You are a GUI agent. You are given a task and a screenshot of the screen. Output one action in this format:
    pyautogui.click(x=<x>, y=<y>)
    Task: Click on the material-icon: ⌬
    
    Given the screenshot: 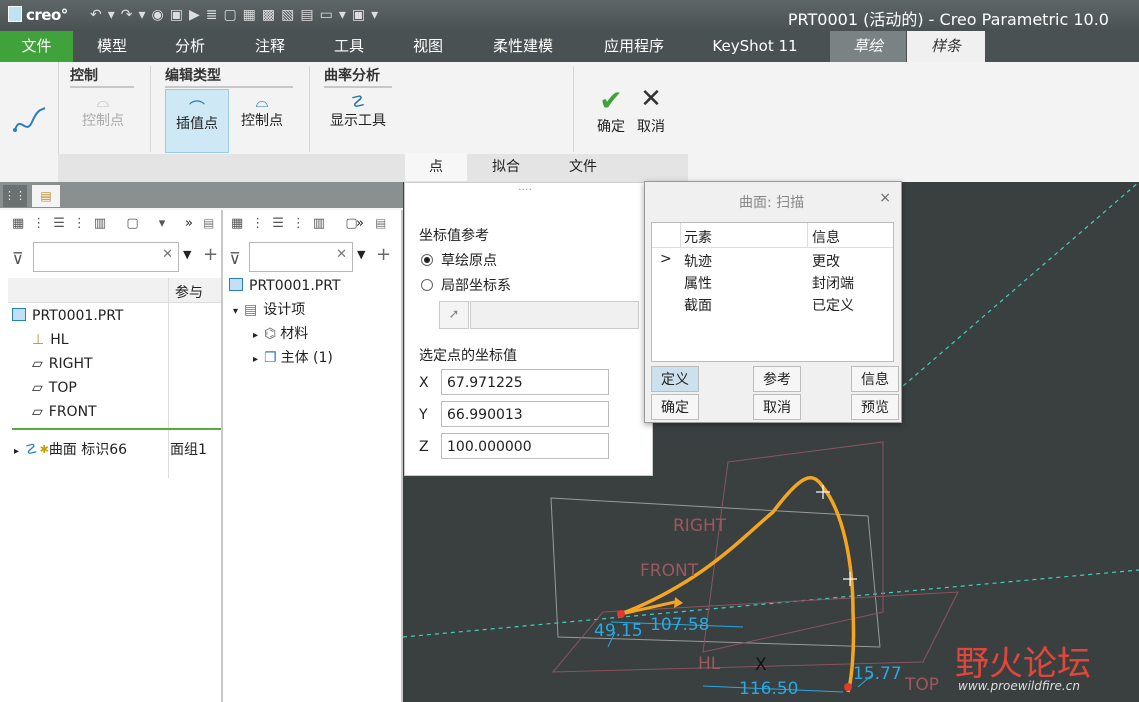 What is the action you would take?
    pyautogui.click(x=270, y=334)
    